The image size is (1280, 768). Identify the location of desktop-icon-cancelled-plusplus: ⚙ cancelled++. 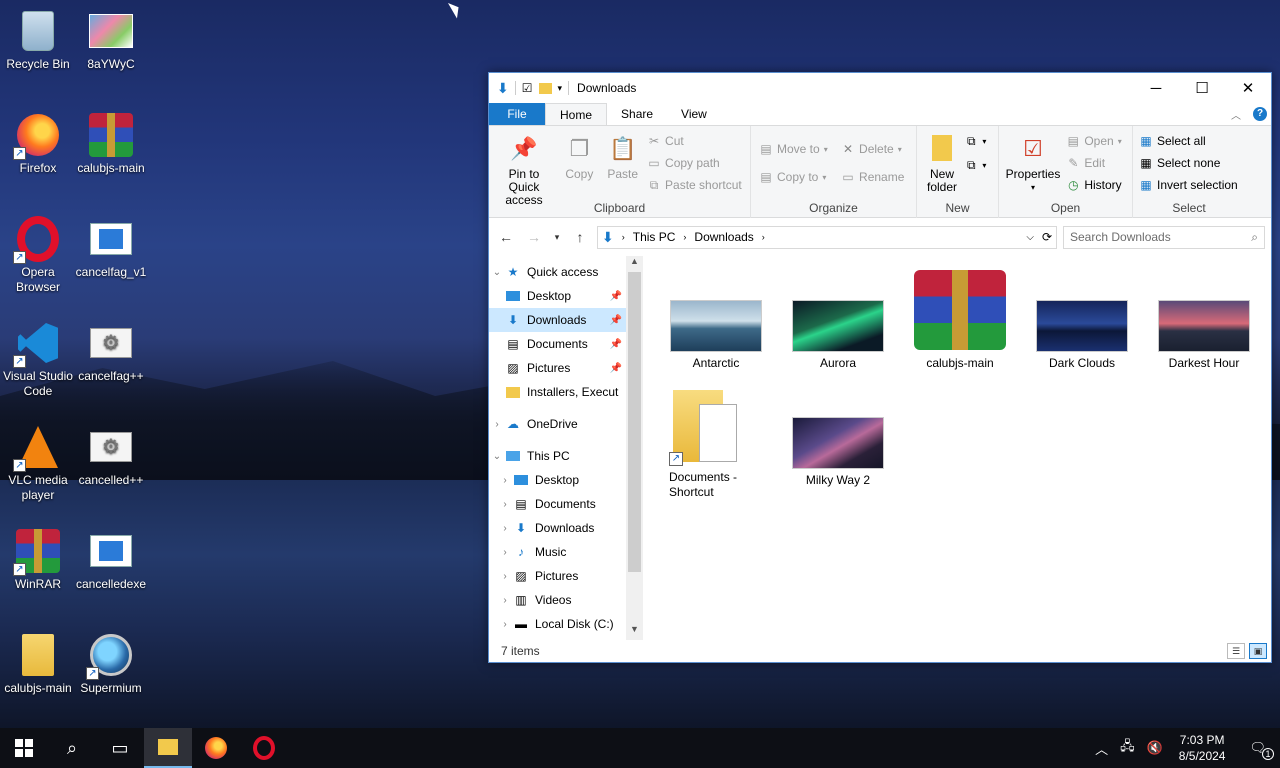
(111, 456).